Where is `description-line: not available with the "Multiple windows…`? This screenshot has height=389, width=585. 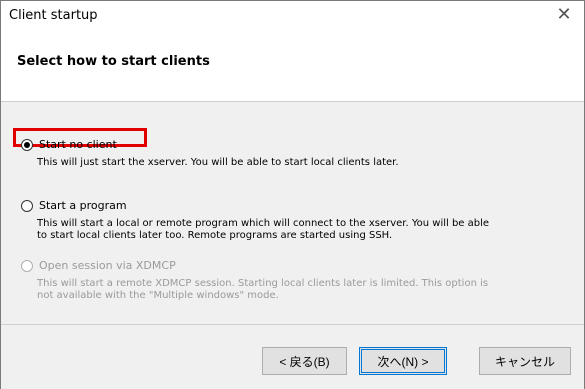
description-line: not available with the "Multiple windows… is located at coordinates (158, 295).